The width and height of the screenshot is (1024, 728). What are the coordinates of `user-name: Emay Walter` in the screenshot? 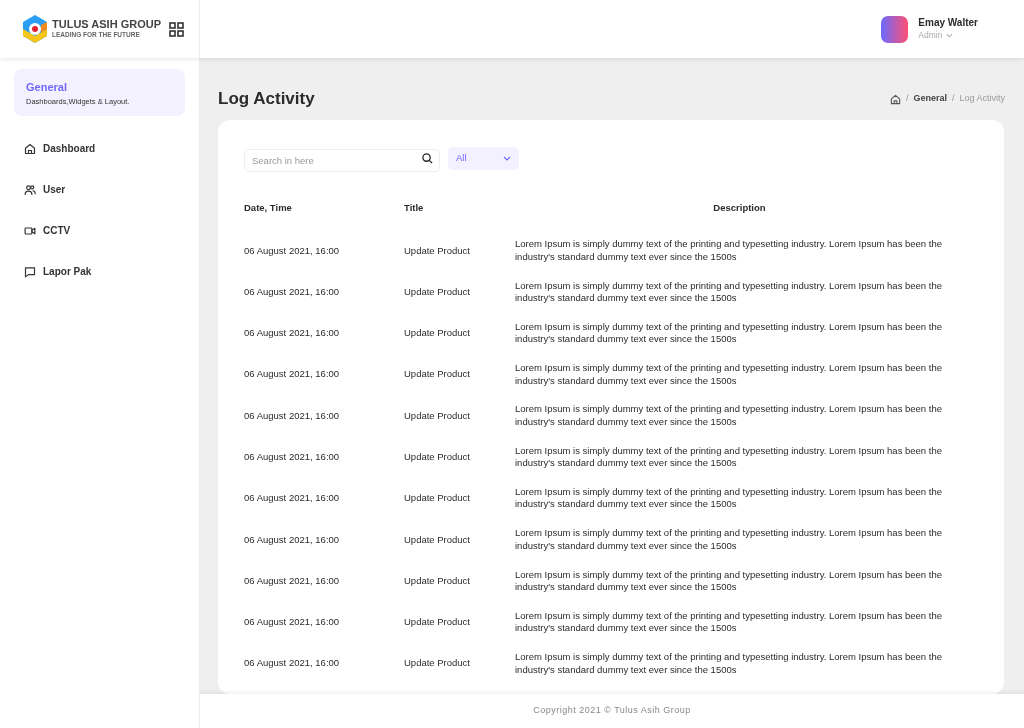 It's located at (948, 22).